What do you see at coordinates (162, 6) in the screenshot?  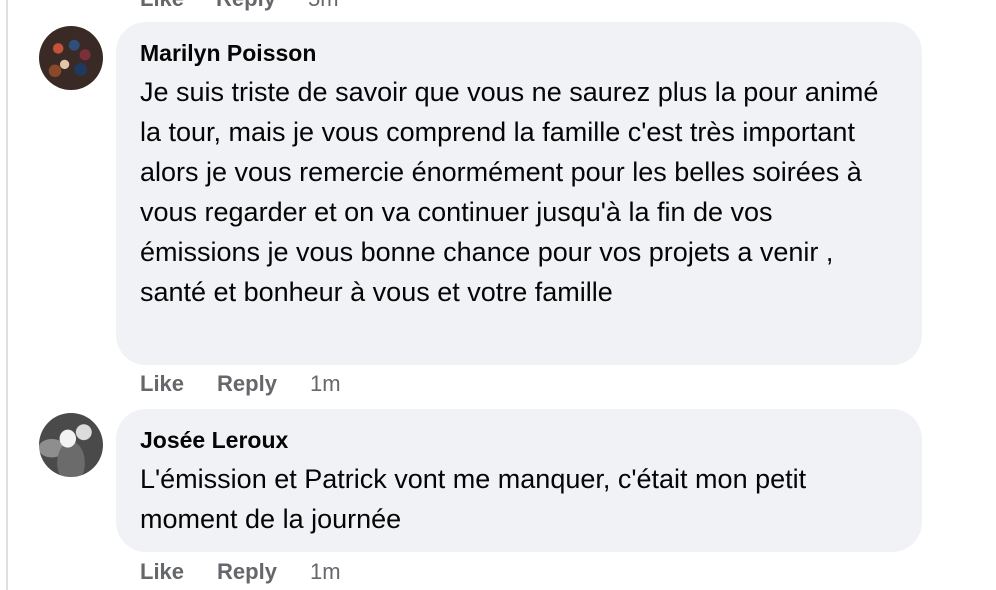 I see `previous-like-button: Like` at bounding box center [162, 6].